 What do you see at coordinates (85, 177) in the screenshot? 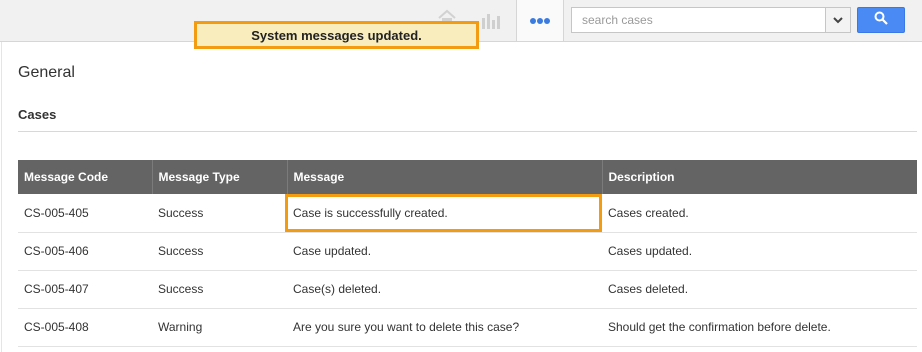
I see `column-header-message-code: Message Code` at bounding box center [85, 177].